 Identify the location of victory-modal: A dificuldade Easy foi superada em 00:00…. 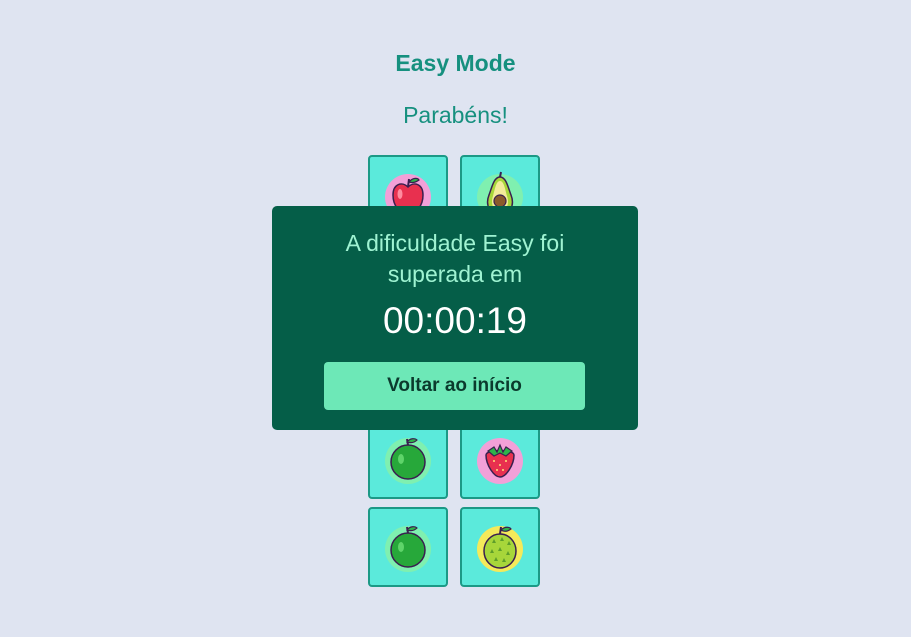
(455, 318).